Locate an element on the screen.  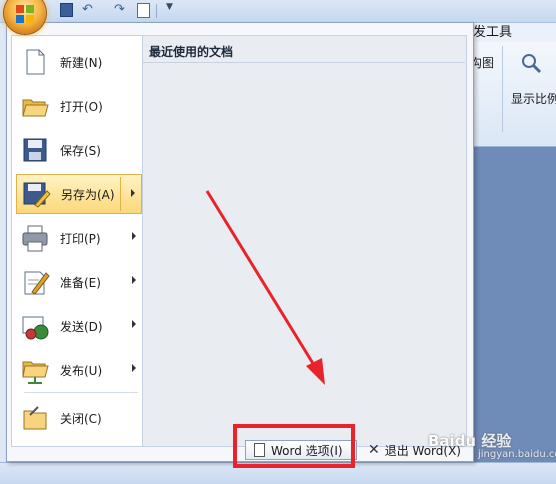
menu-item-label: 打印(P) is located at coordinates (80, 238).